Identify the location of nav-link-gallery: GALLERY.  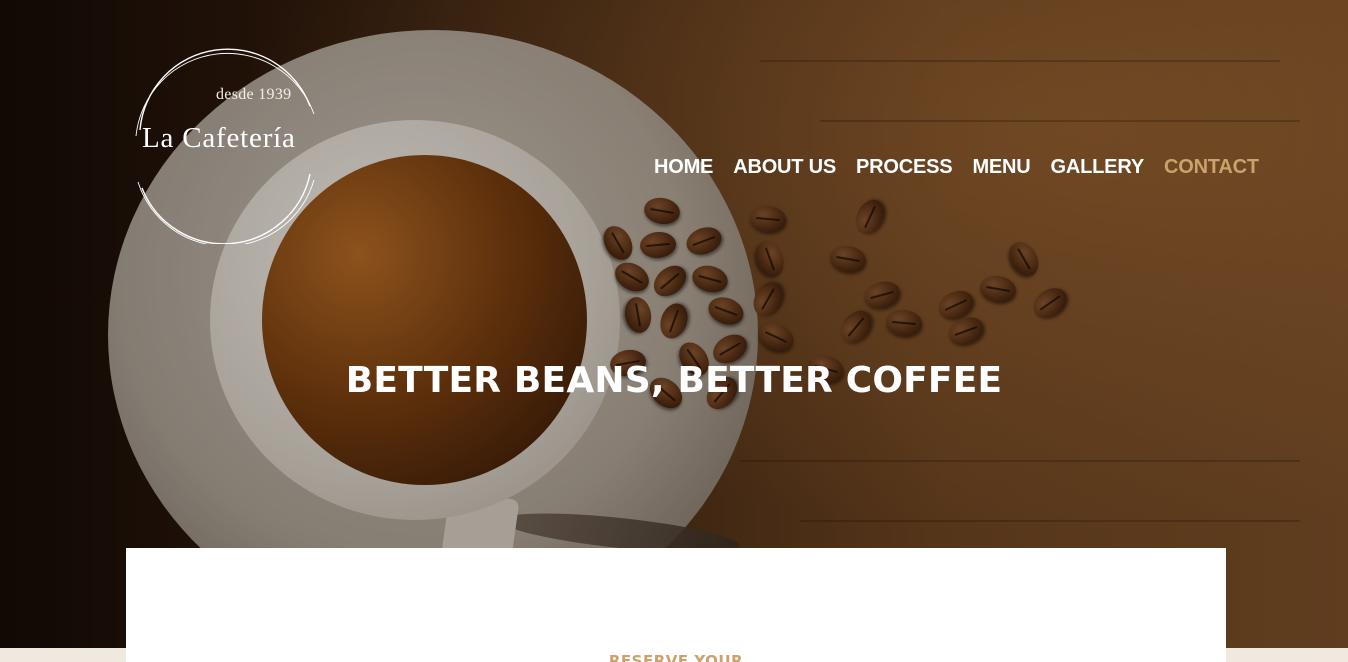
(1098, 167).